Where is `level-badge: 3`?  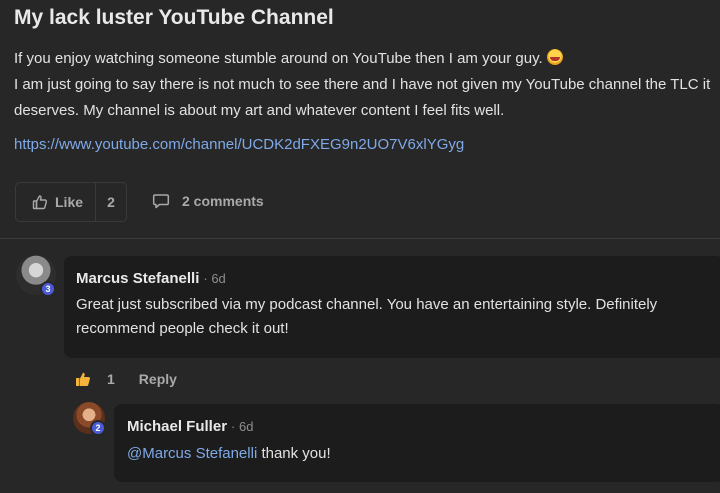
level-badge: 3 is located at coordinates (48, 289).